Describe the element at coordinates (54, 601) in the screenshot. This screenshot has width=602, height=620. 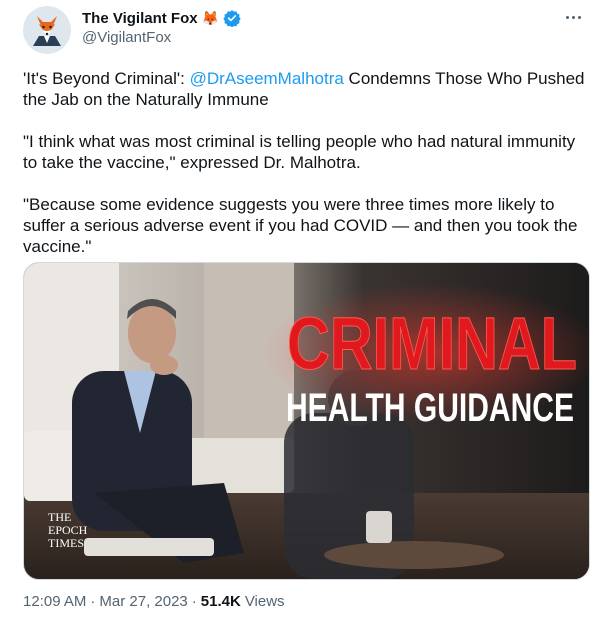
I see `tweet-time: 12:09 AM` at that location.